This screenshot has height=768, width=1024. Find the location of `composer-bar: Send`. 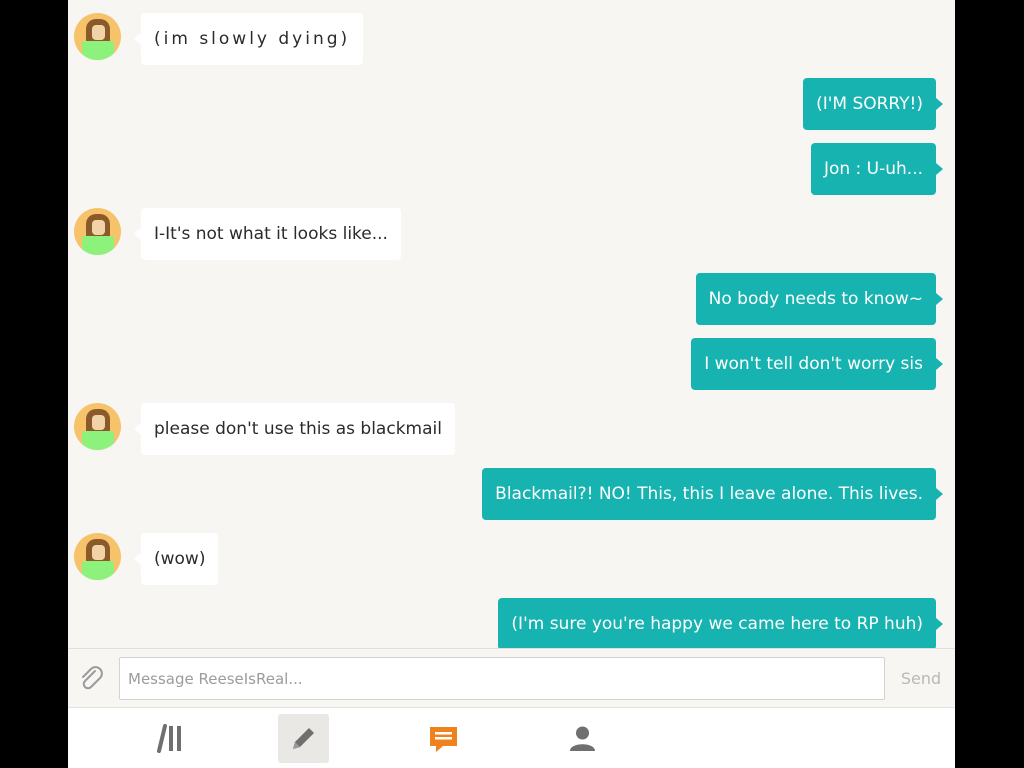

composer-bar: Send is located at coordinates (511, 677).